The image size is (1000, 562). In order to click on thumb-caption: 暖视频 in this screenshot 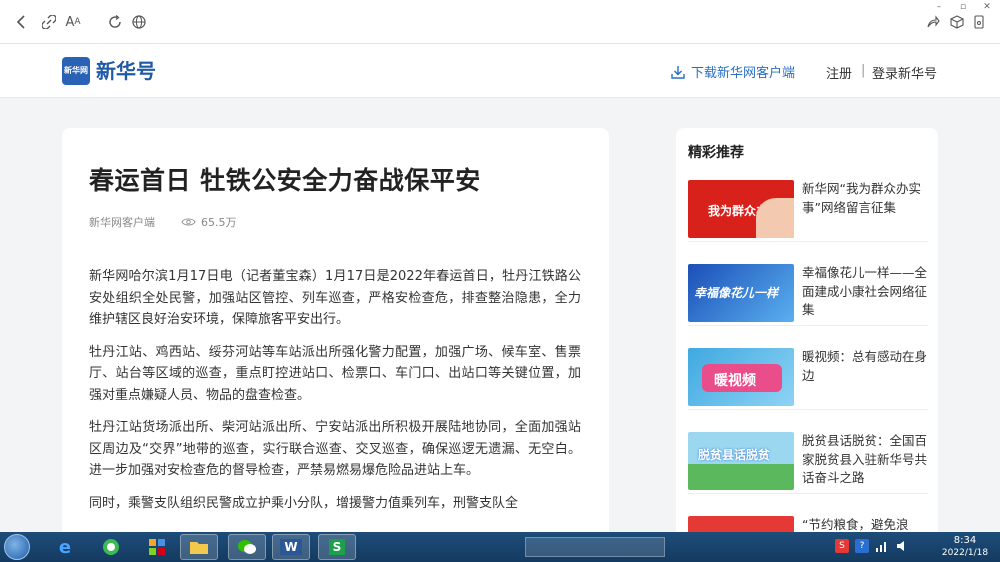, I will do `click(735, 381)`.